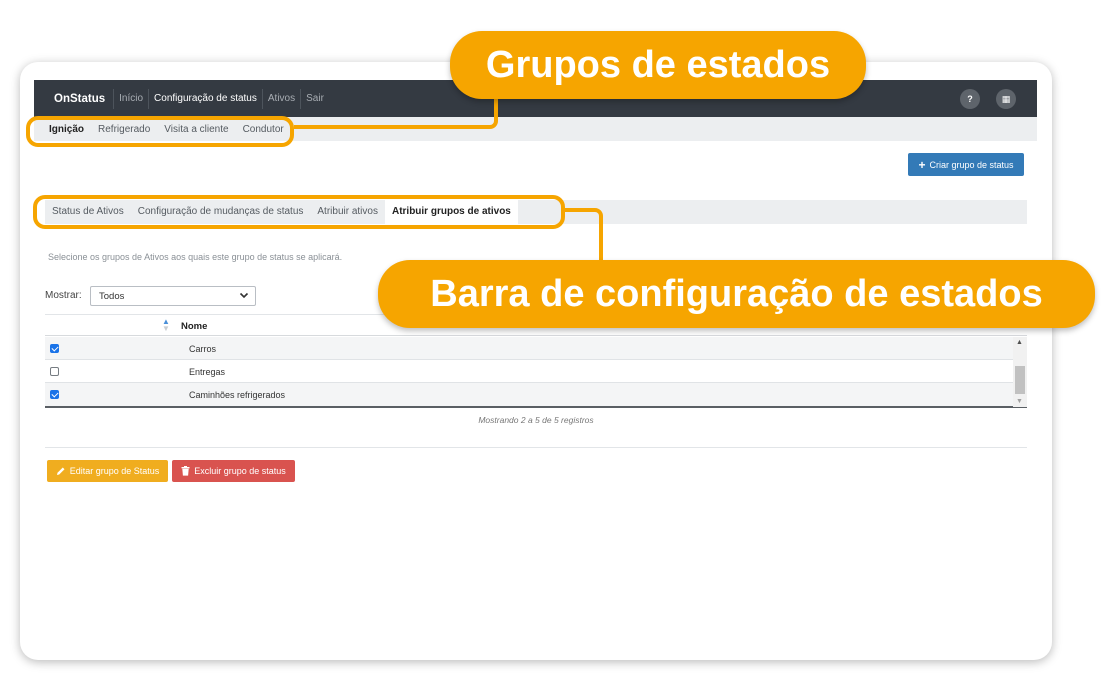 The image size is (1109, 692). I want to click on delete-status-group-button: Excluir grupo de status, so click(233, 471).